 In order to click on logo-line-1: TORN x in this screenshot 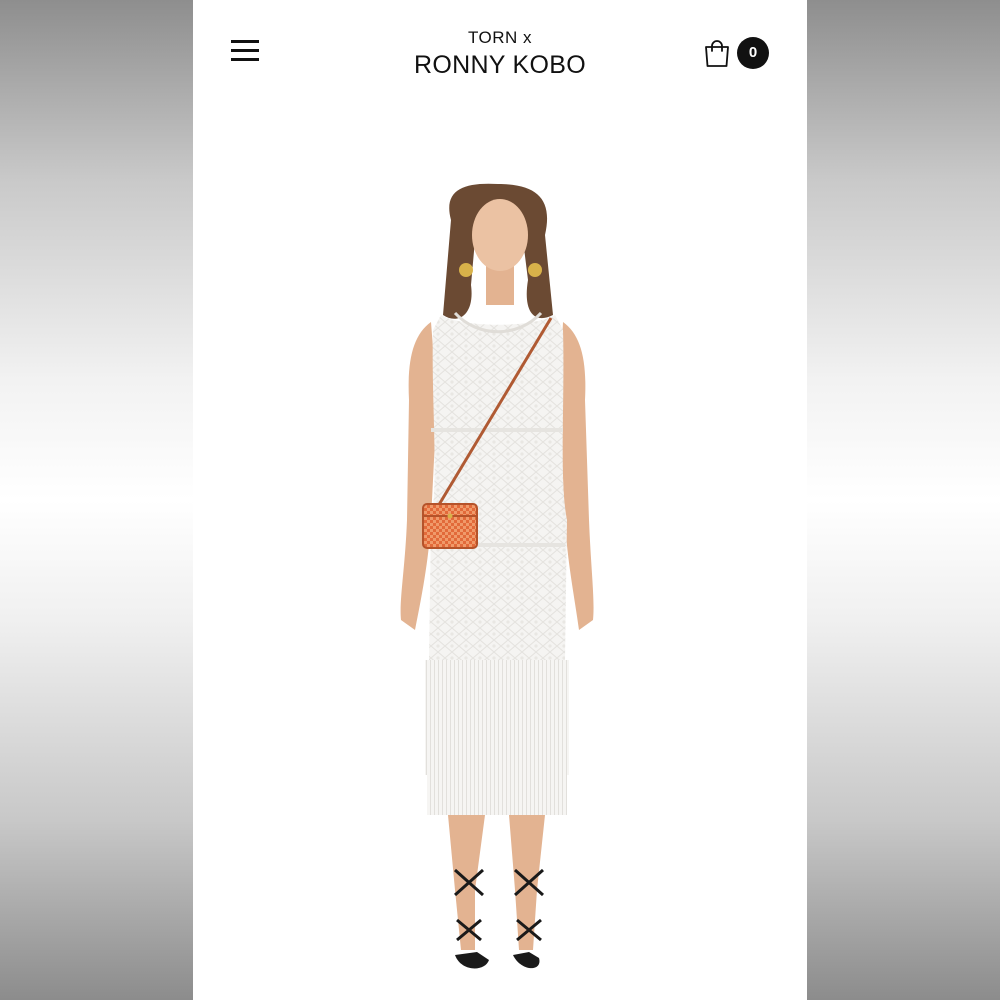, I will do `click(500, 37)`.